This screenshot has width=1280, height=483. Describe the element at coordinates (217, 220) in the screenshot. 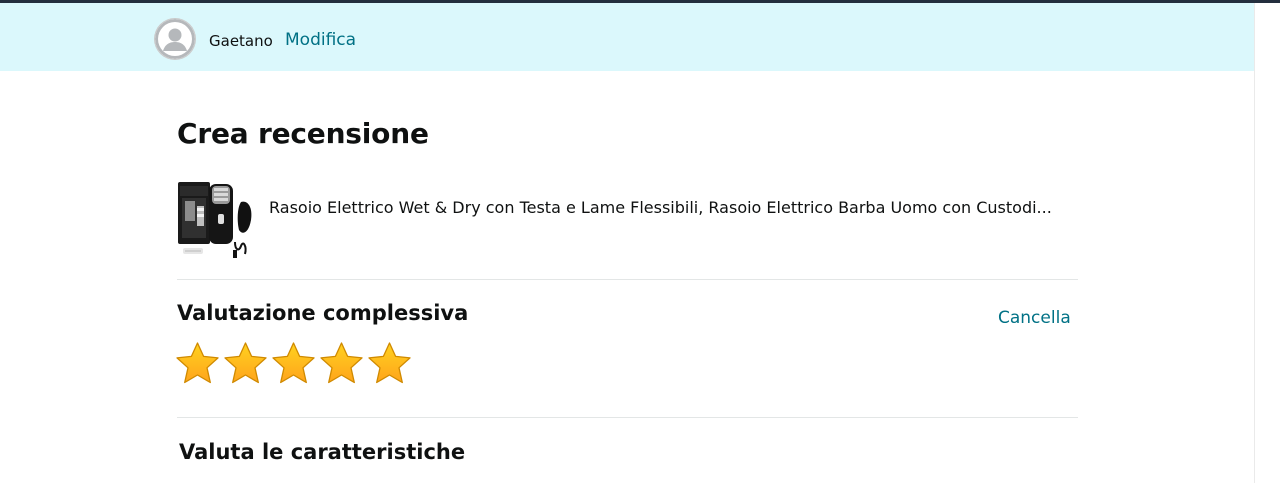

I see `product-image` at that location.